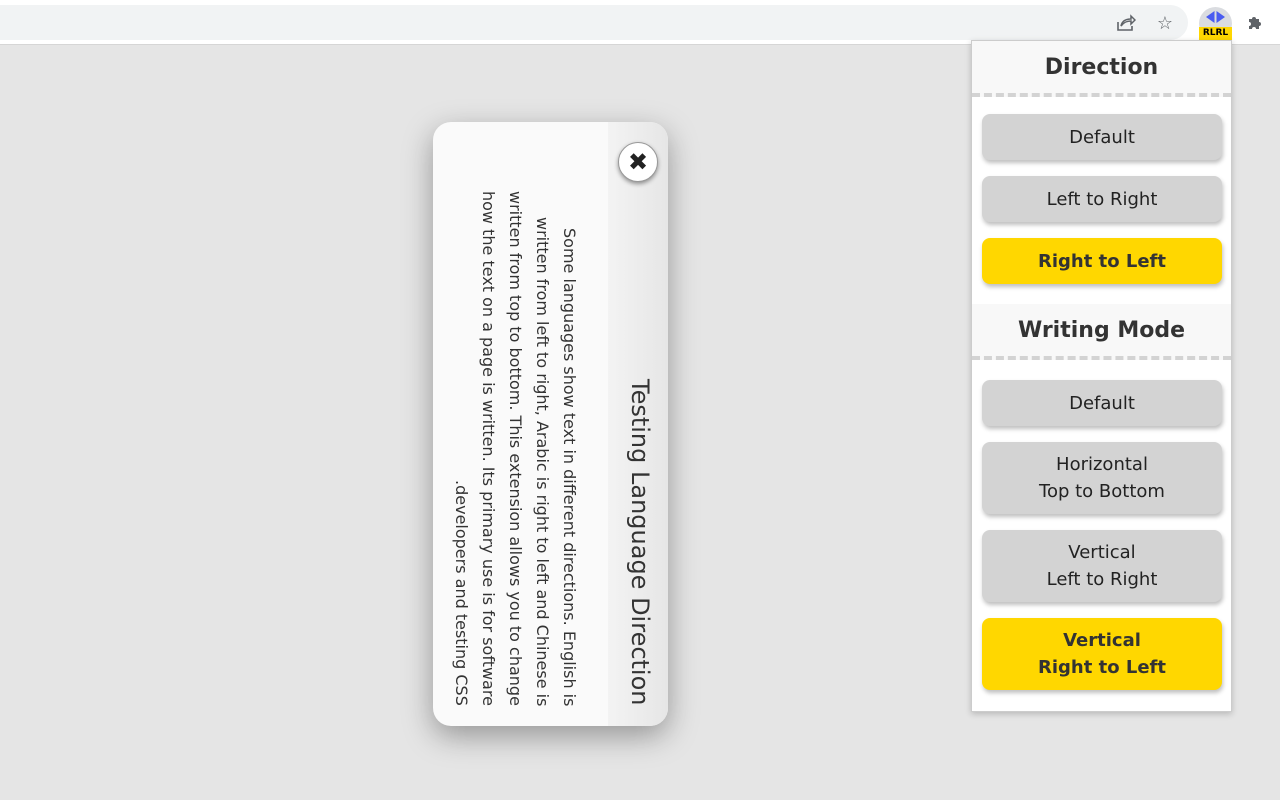  Describe the element at coordinates (1101, 69) in the screenshot. I see `direction-heading: Direction` at that location.